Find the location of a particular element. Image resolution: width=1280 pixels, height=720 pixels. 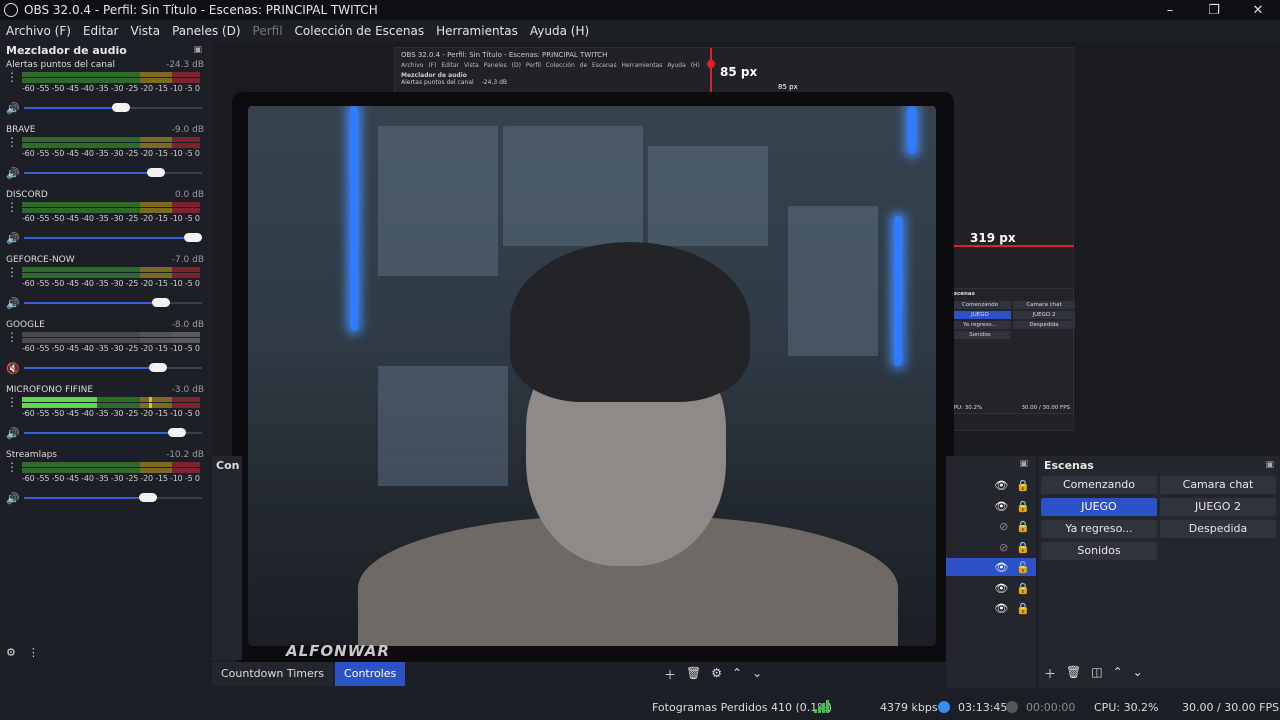

scene-button: Camara chat is located at coordinates (1218, 485).